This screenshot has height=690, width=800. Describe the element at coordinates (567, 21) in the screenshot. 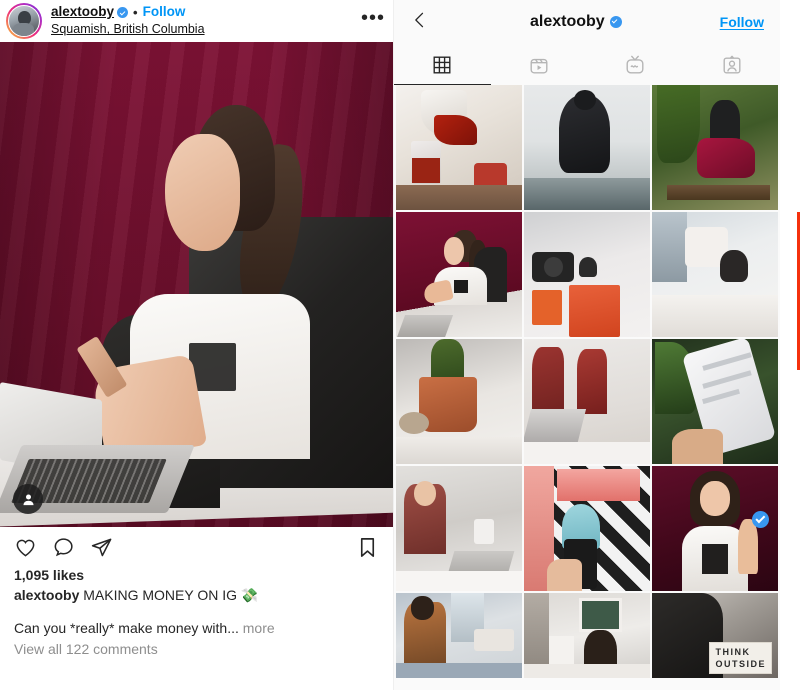

I see `profile-username: alextooby` at that location.